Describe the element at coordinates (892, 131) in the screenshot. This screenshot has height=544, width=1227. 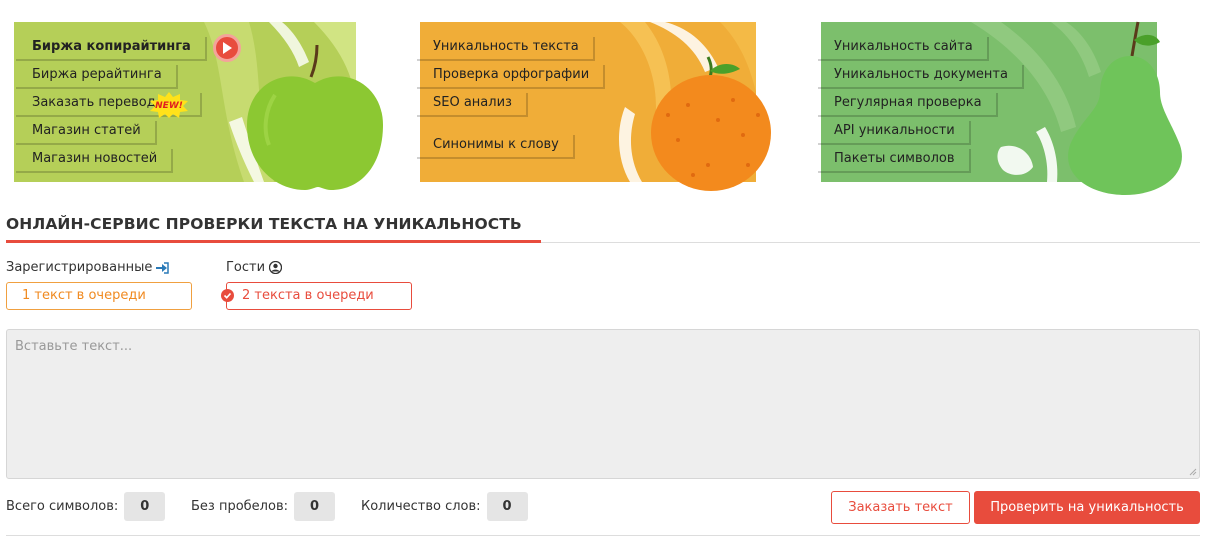
I see `nav-link-api: API уникальности` at that location.